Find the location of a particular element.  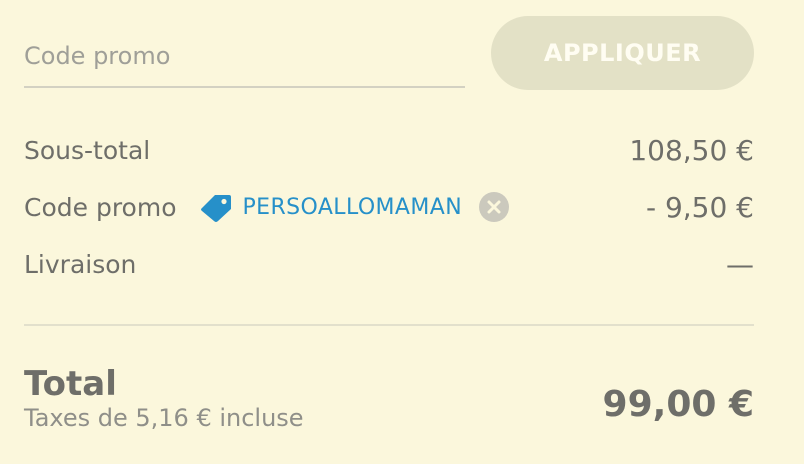

promo-code-value: PERSOALLOMAMAN is located at coordinates (352, 207).